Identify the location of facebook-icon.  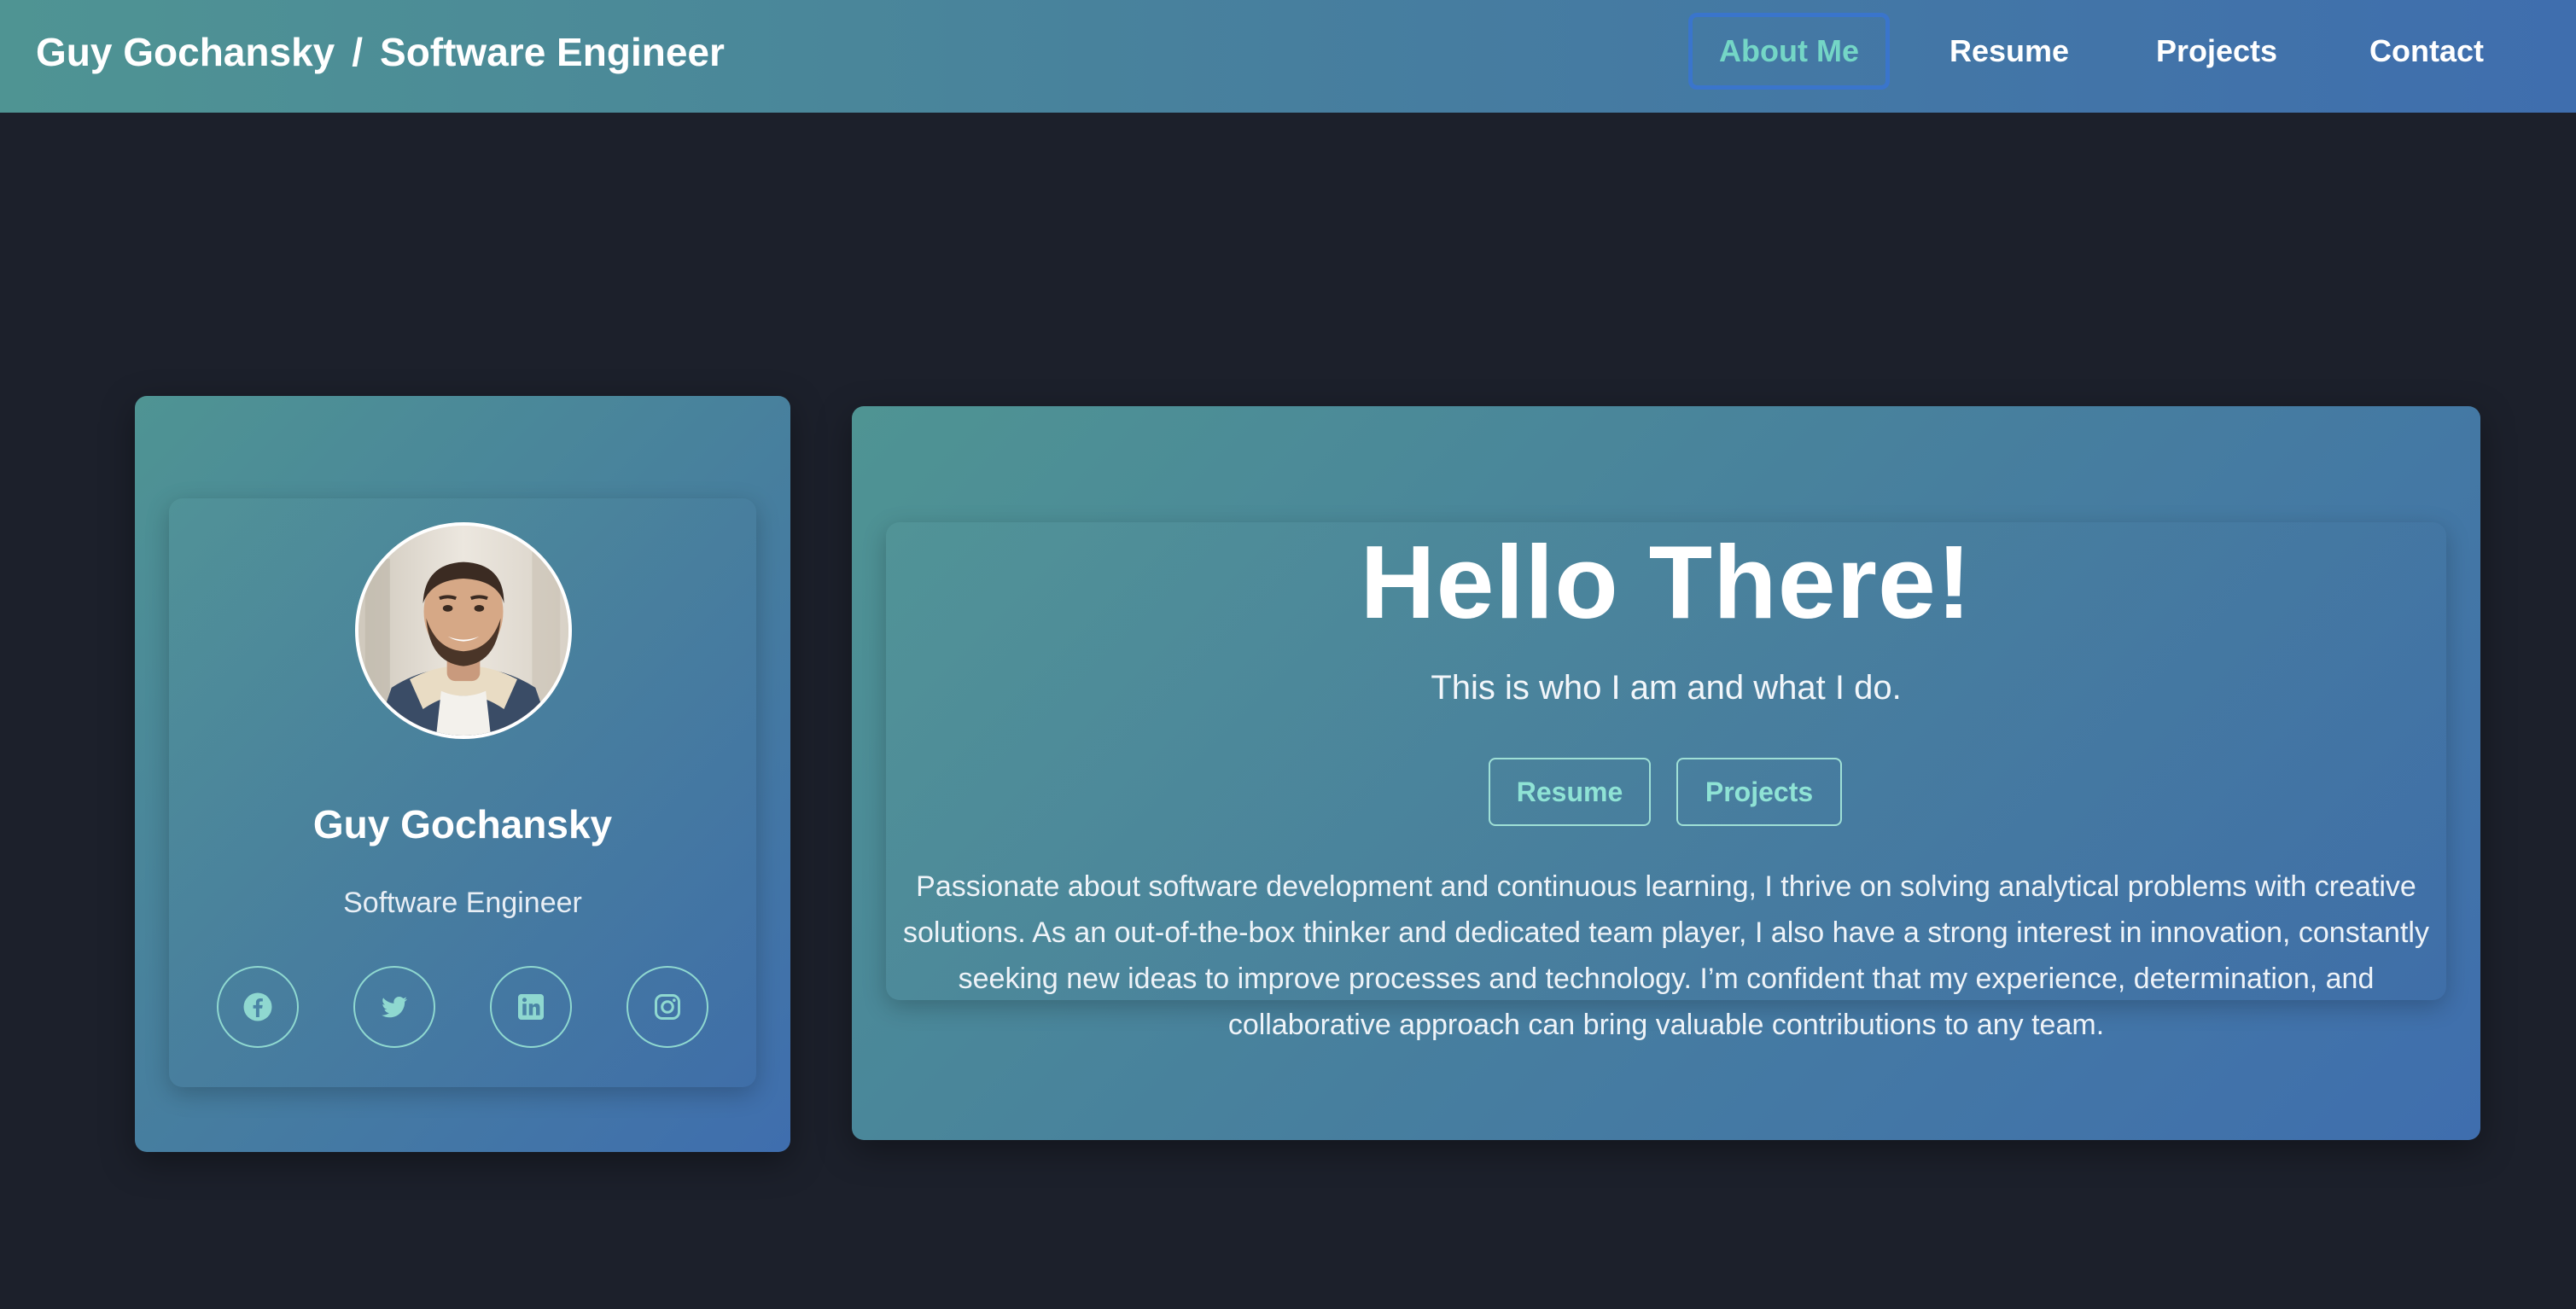
(257, 1006).